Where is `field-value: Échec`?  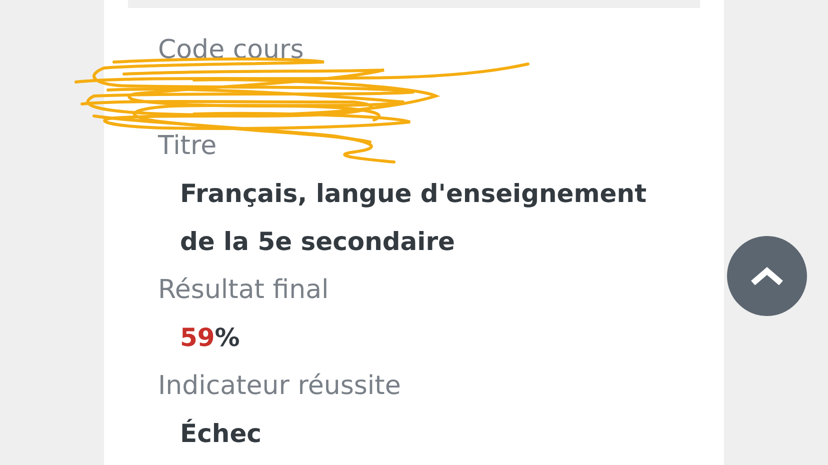 field-value: Échec is located at coordinates (220, 434).